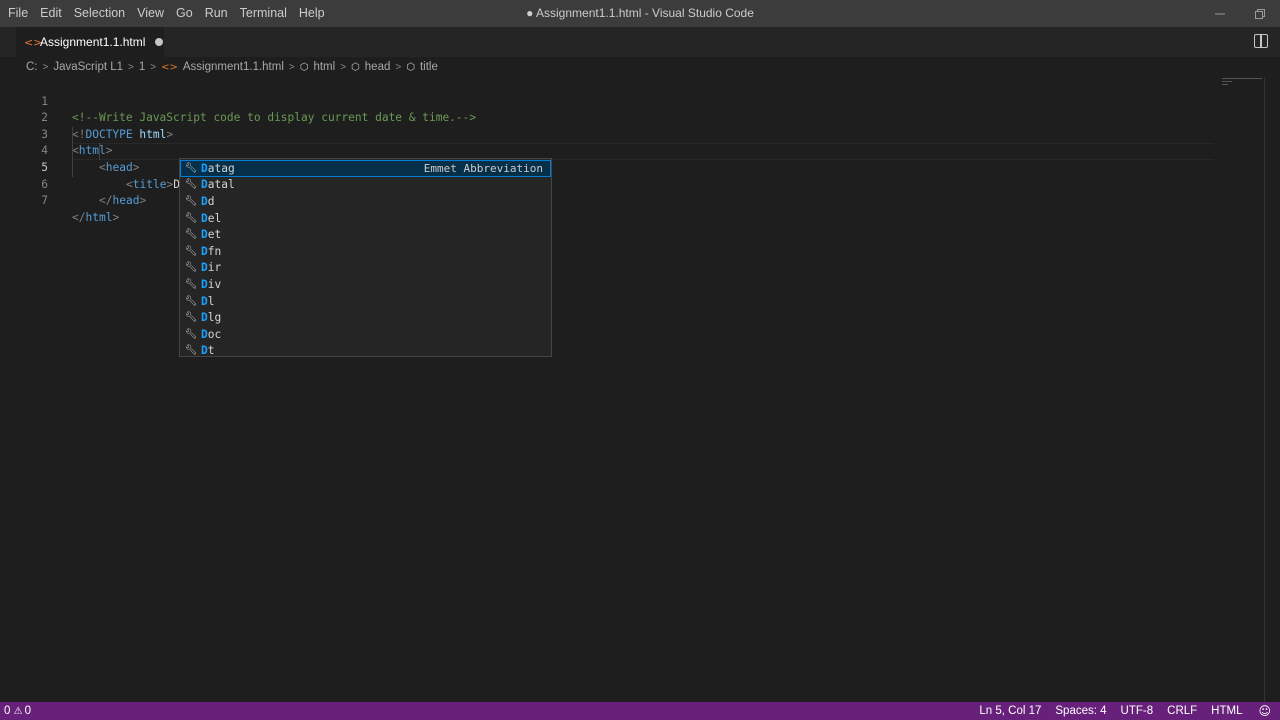 This screenshot has width=1280, height=720. I want to click on cursor-position: Ln 5, Col 17, so click(1010, 711).